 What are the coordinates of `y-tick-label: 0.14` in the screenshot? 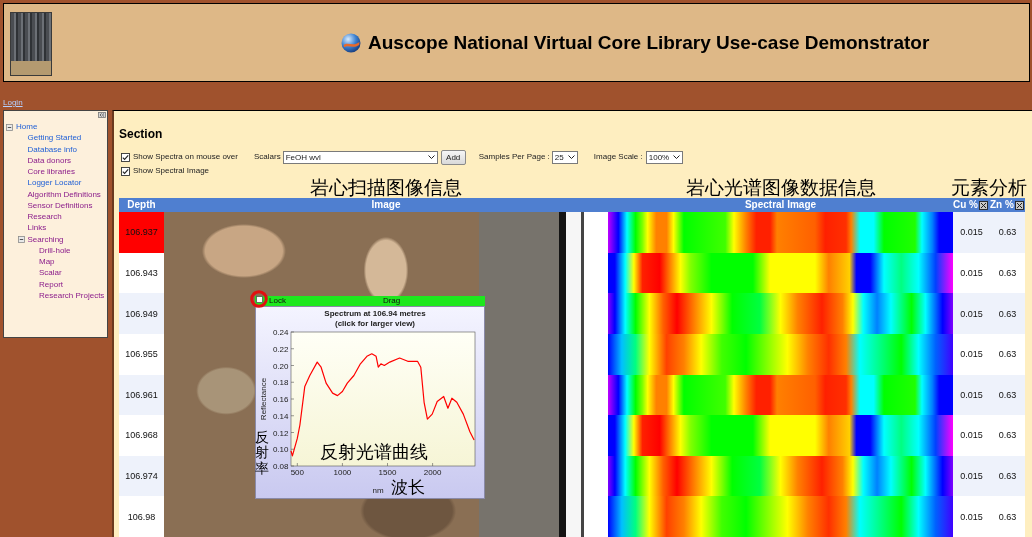 It's located at (280, 416).